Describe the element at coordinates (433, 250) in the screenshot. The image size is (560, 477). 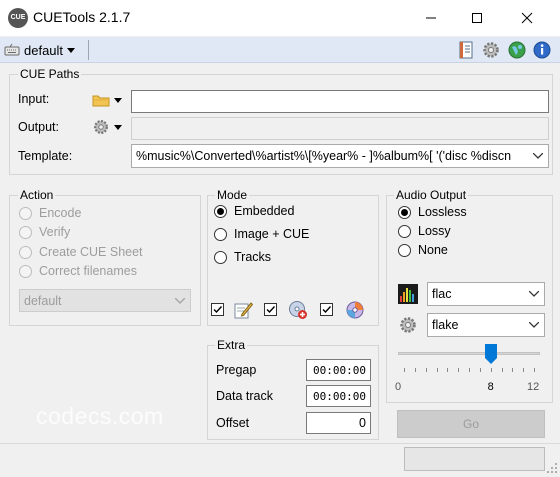
I see `none-label: None` at that location.